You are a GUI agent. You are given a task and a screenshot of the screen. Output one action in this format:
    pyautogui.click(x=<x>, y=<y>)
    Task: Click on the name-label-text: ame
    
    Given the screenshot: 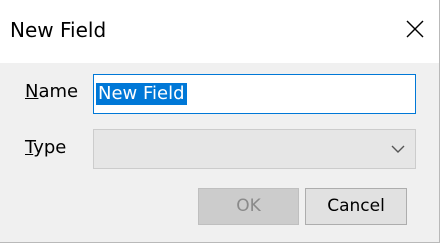 What is the action you would take?
    pyautogui.click(x=58, y=91)
    